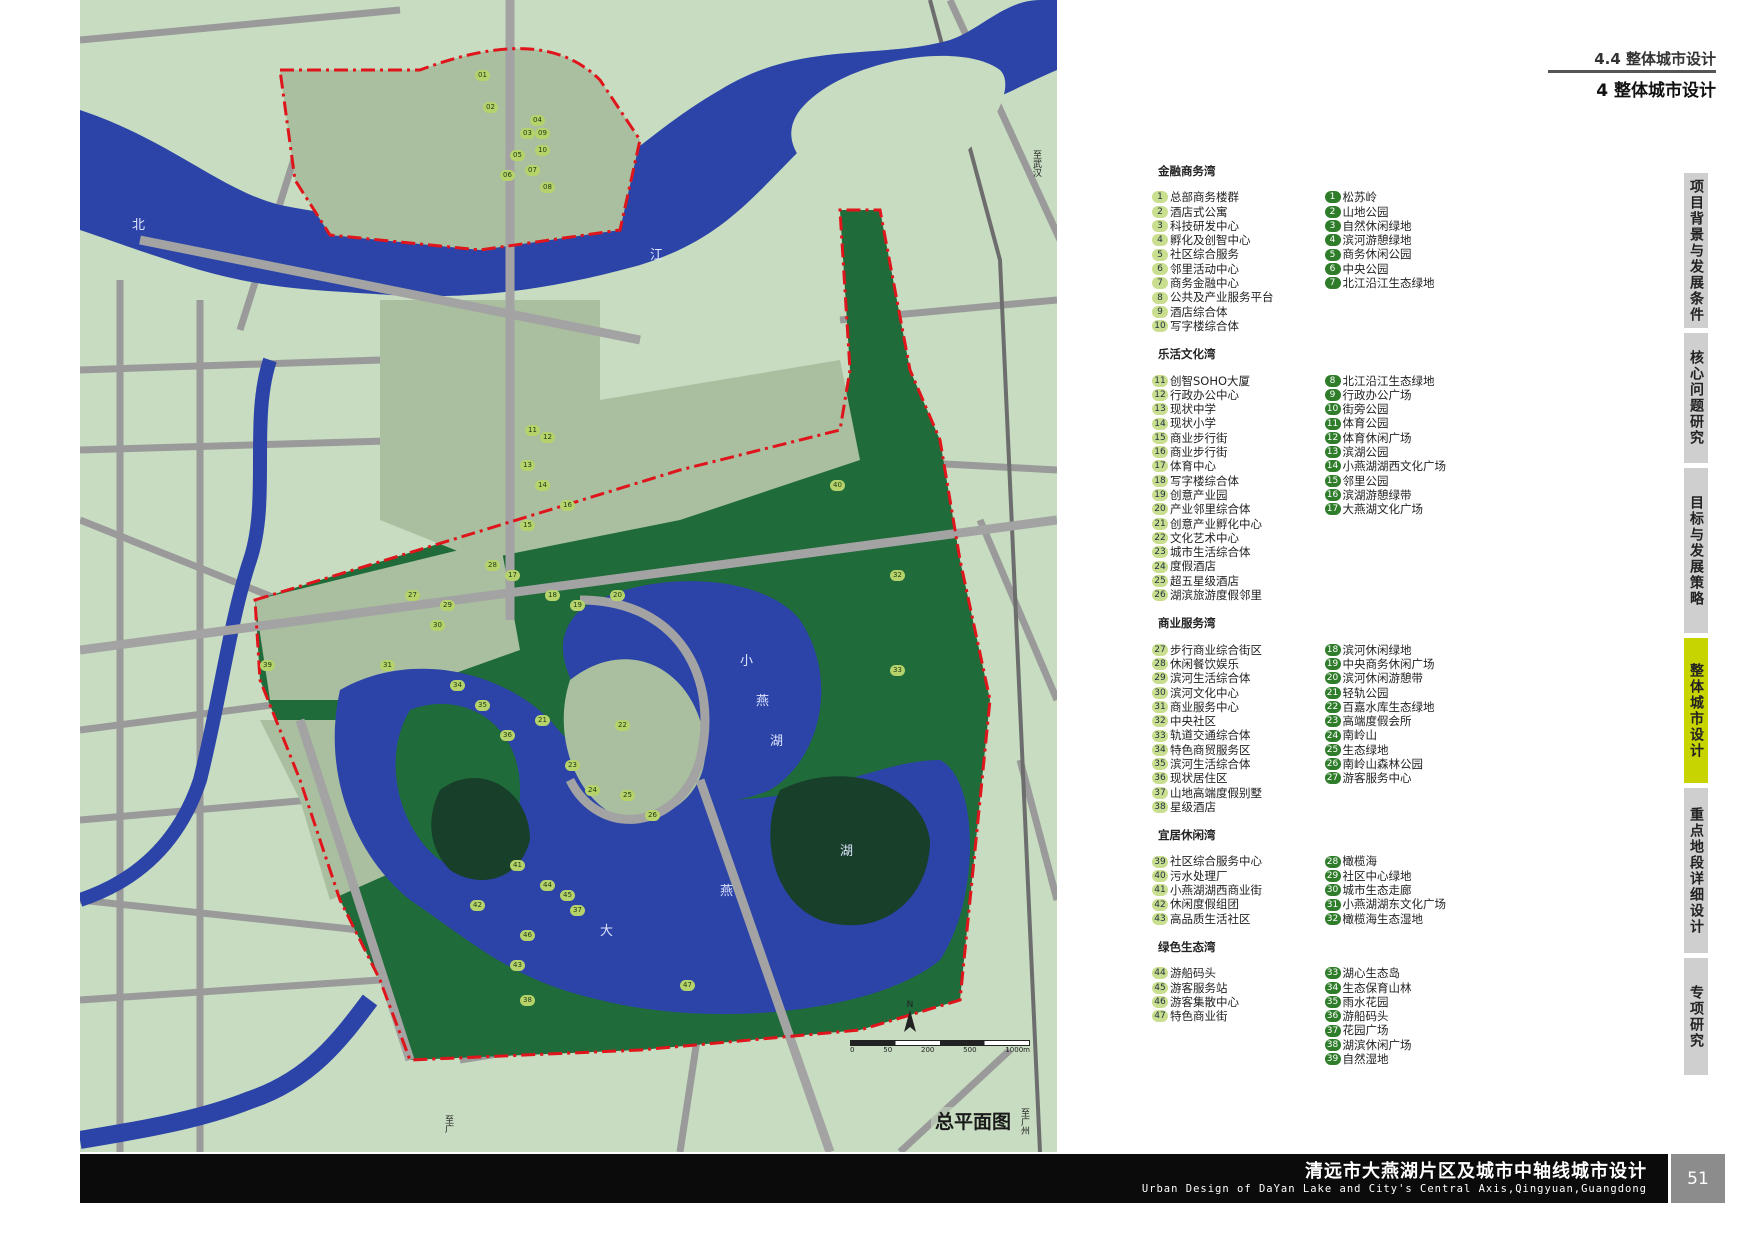 This screenshot has width=1754, height=1240. I want to click on scale-label-0: 0, so click(852, 1050).